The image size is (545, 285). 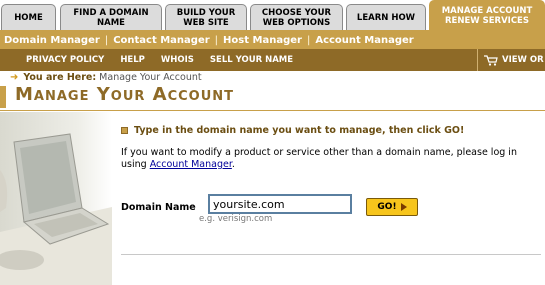 What do you see at coordinates (236, 219) in the screenshot?
I see `domain-example-hint: e.g. verisign.com` at bounding box center [236, 219].